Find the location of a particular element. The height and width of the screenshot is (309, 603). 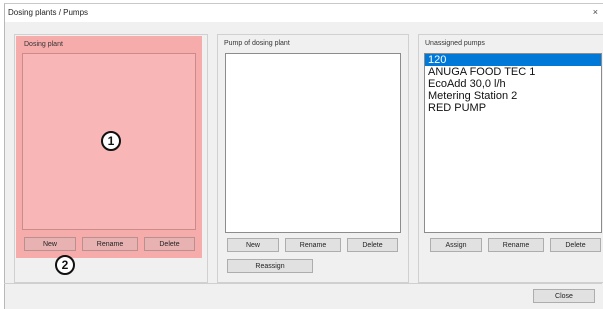

unassigned-pump-item: EcoAdd 30,0 l/h is located at coordinates (513, 84).